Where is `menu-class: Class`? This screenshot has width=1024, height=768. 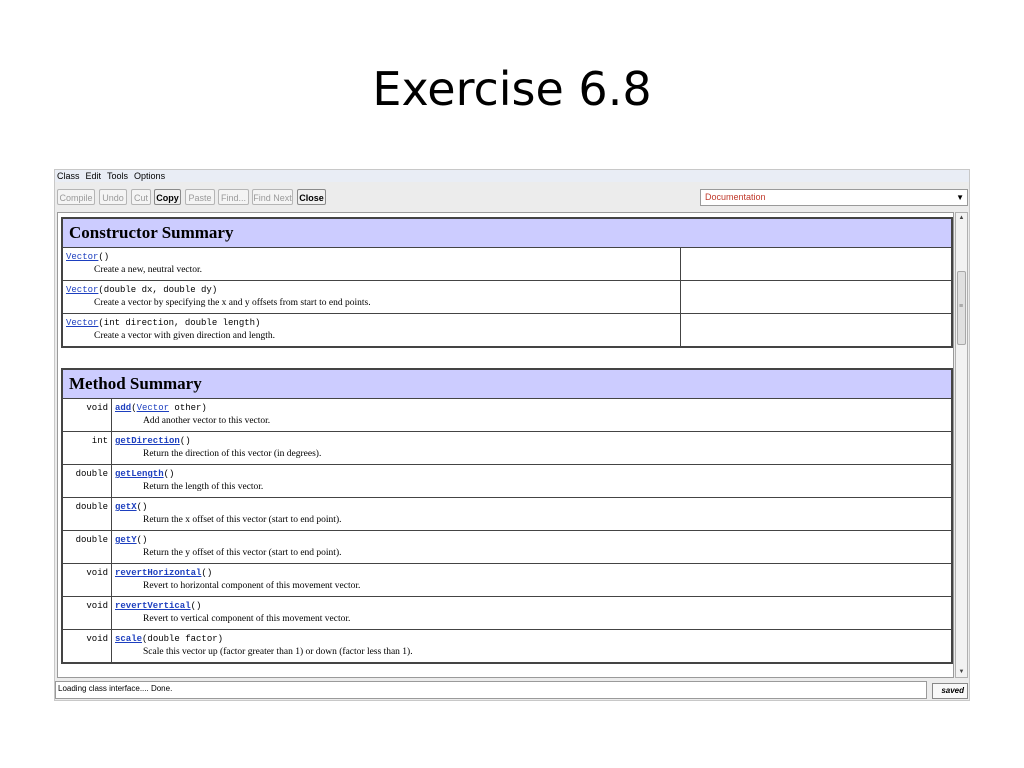
menu-class: Class is located at coordinates (68, 176).